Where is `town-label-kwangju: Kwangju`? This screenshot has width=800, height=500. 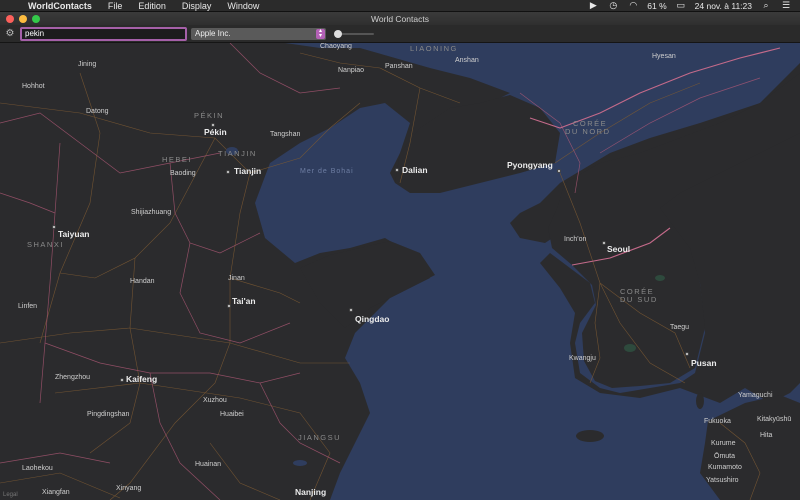 town-label-kwangju: Kwangju is located at coordinates (582, 358).